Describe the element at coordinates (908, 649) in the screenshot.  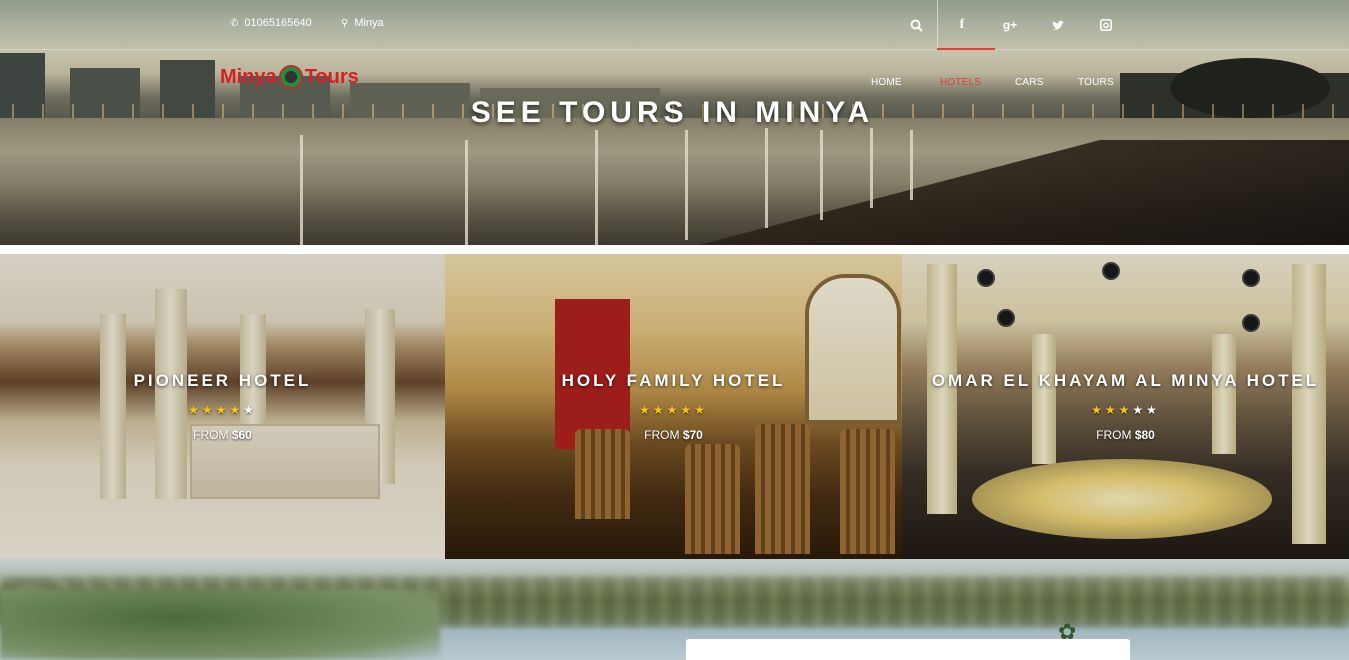
I see `search-form-panel` at that location.